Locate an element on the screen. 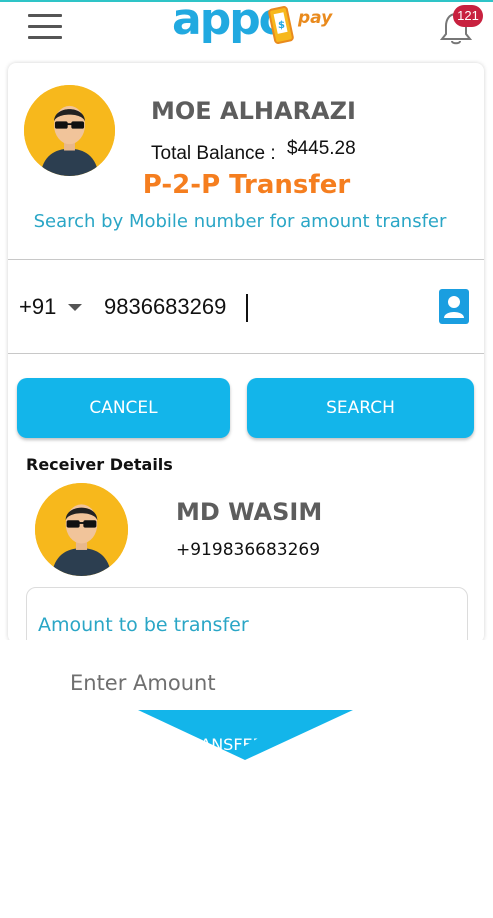 Image resolution: width=493 pixels, height=918 pixels. amount-label: Amount to be transfer is located at coordinates (143, 625).